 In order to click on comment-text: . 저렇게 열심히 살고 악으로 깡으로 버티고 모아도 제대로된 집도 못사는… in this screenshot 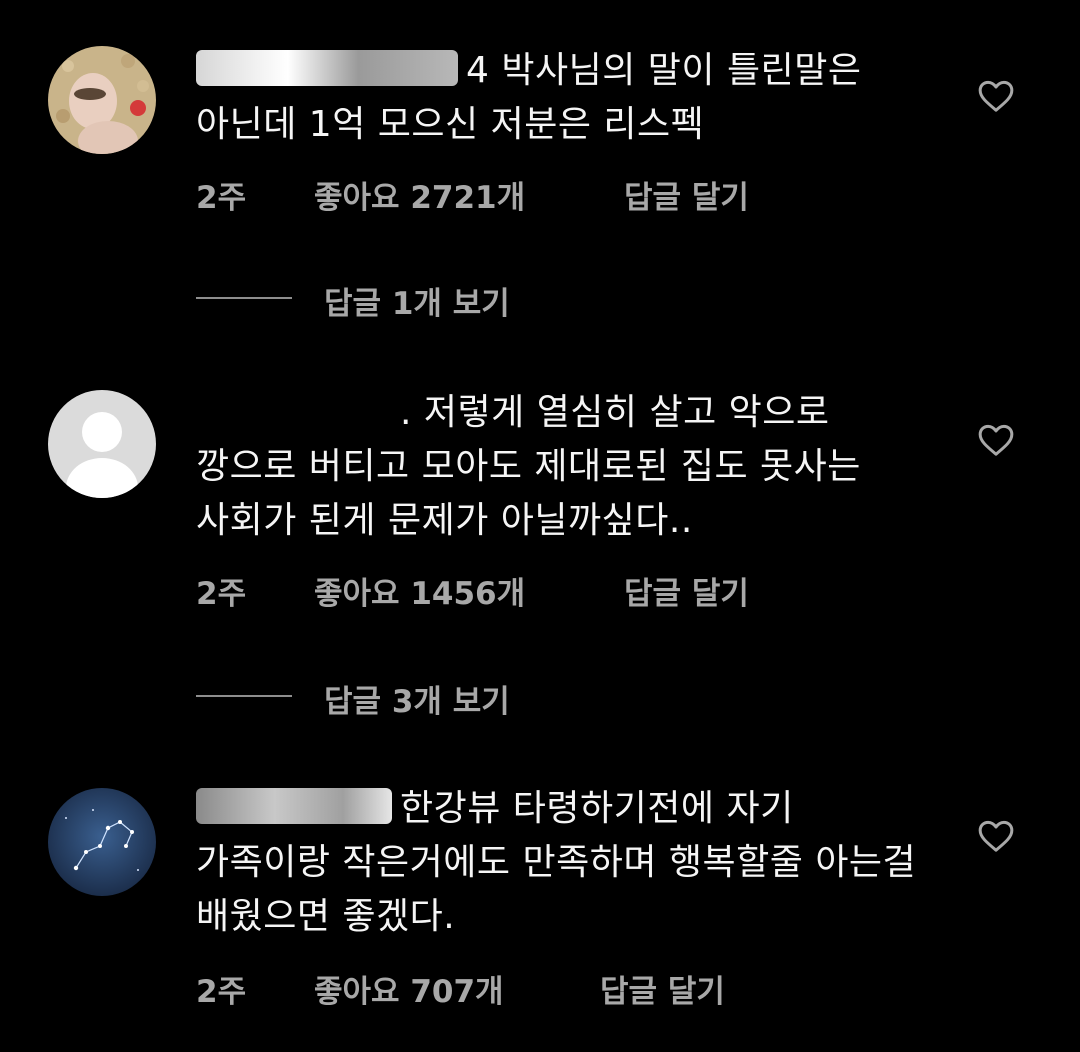, I will do `click(528, 466)`.